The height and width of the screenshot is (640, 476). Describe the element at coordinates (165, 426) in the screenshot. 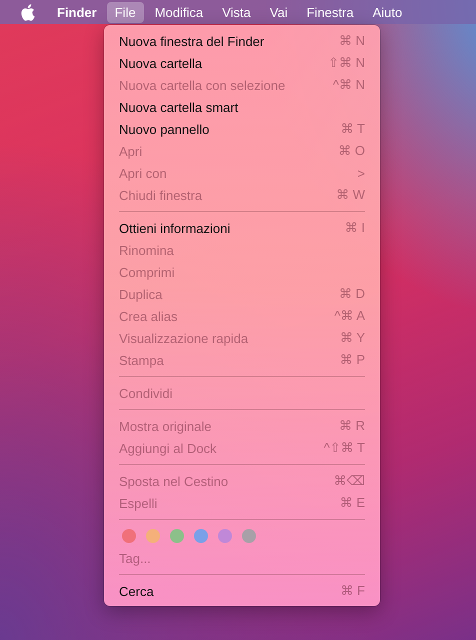

I see `menu-item-label: Mostra originale` at that location.